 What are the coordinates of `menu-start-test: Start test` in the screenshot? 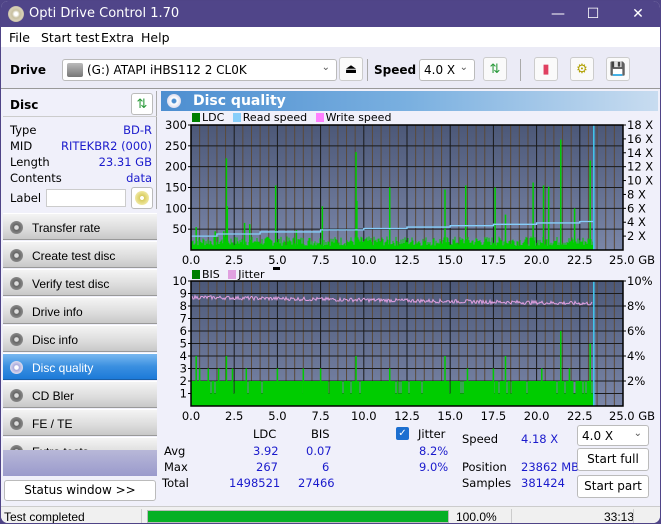 It's located at (70, 37).